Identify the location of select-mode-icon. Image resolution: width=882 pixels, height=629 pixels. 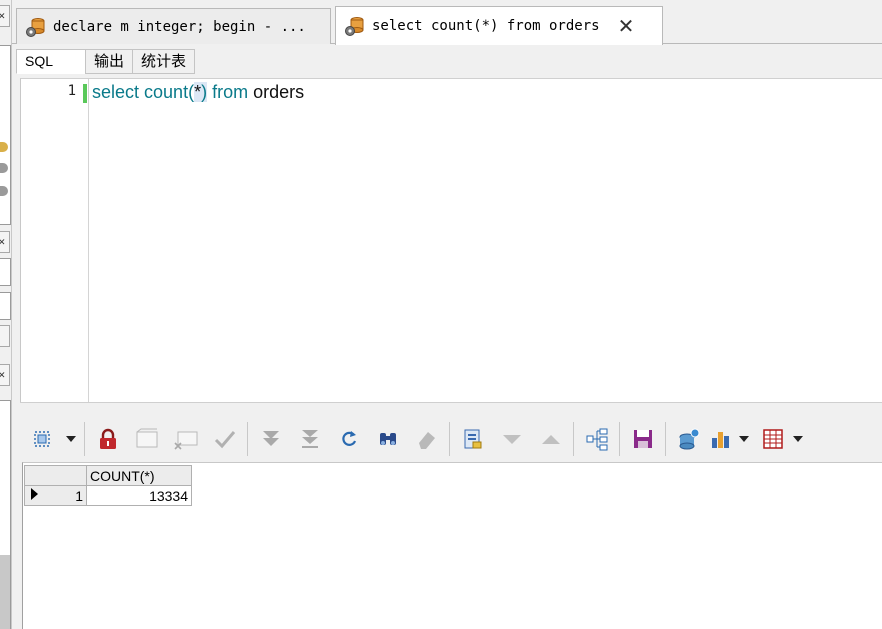
(41, 439).